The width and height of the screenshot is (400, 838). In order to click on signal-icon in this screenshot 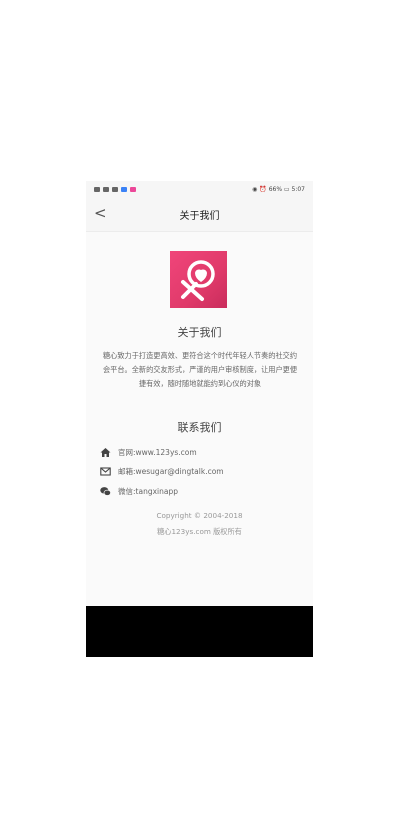, I will do `click(106, 189)`.